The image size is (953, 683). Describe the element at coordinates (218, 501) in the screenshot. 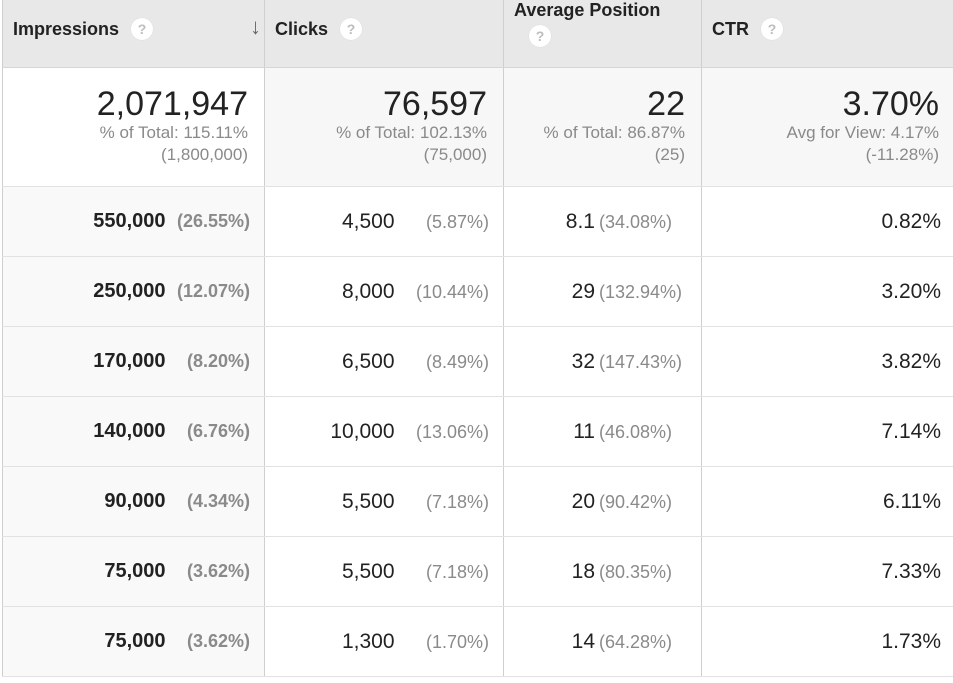

I see `impressions-percent: (4.34%)` at that location.